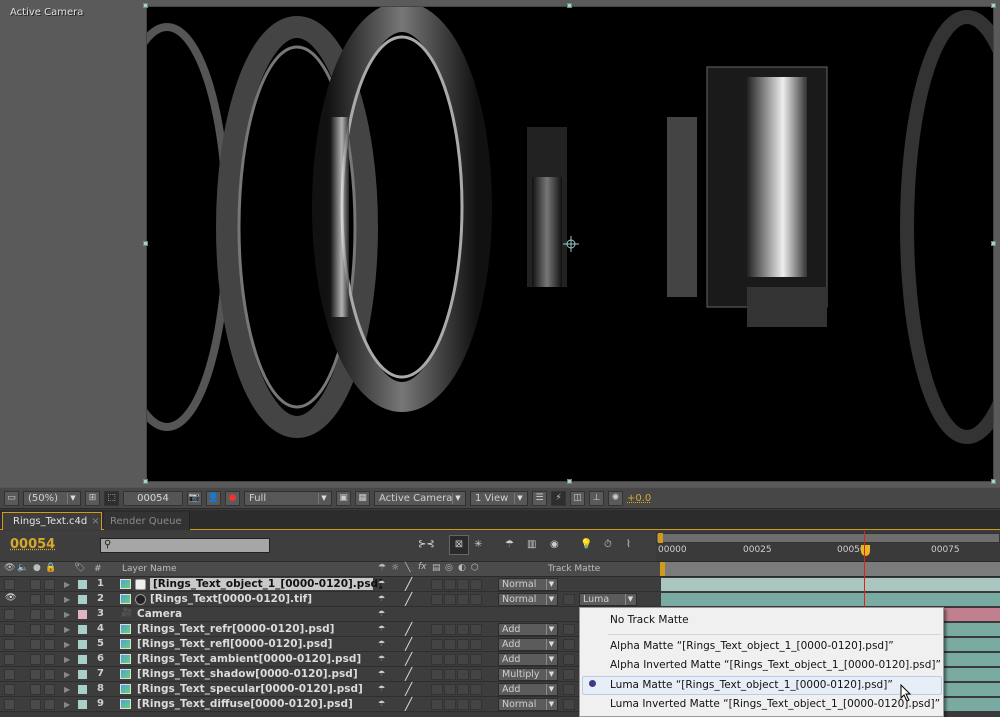 This screenshot has width=1000, height=717. Describe the element at coordinates (830, 584) in the screenshot. I see `layer-duration-bar` at that location.